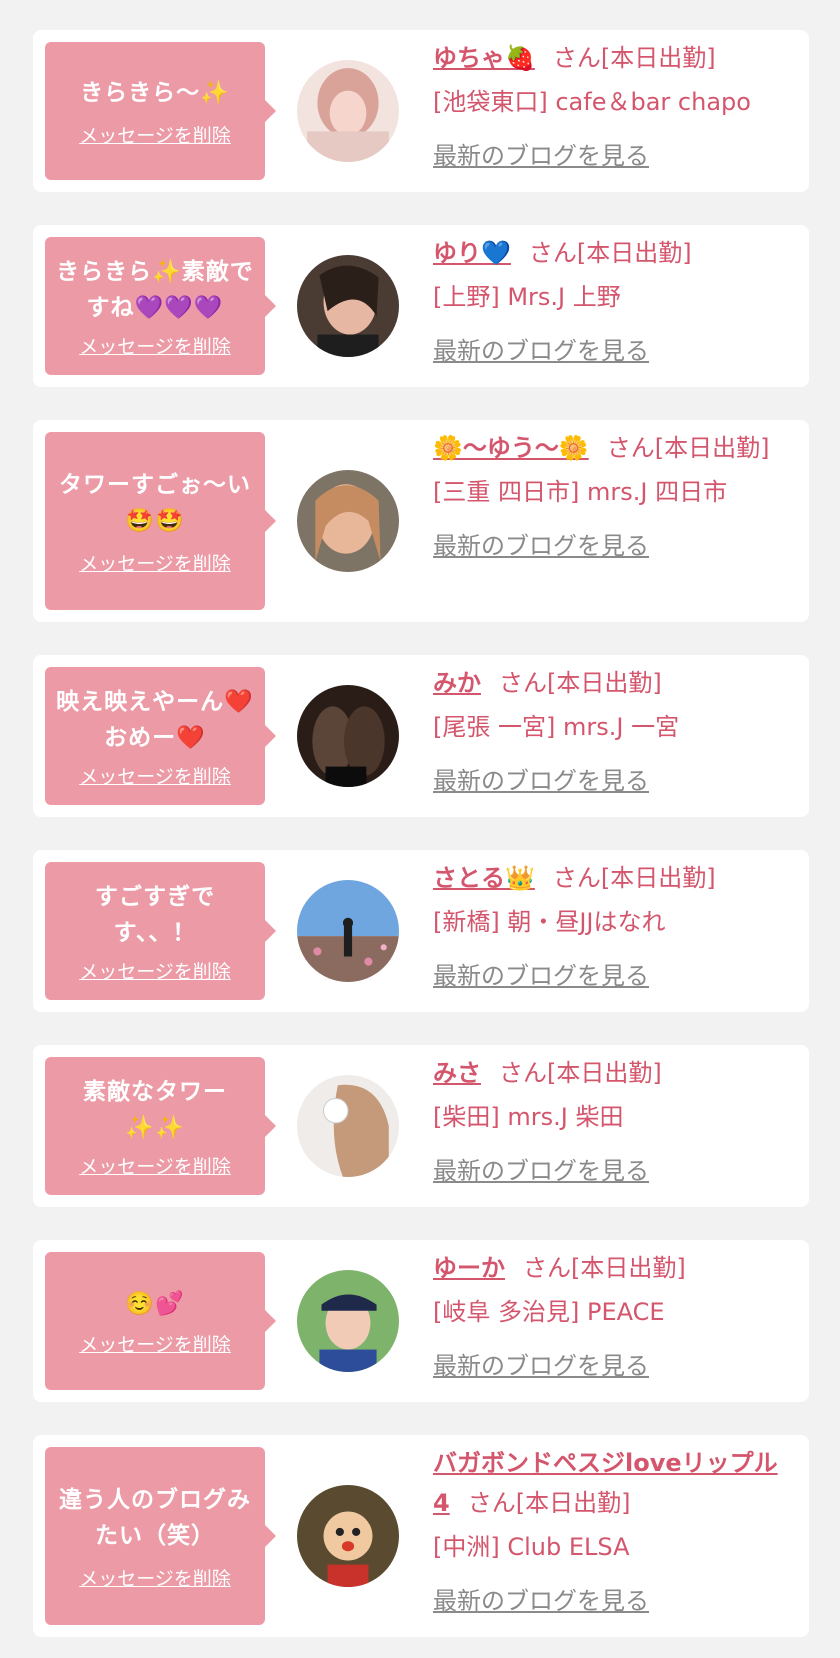 The width and height of the screenshot is (840, 1658). I want to click on cast-name-link: 🌼〜ゆう〜🌼, so click(511, 448).